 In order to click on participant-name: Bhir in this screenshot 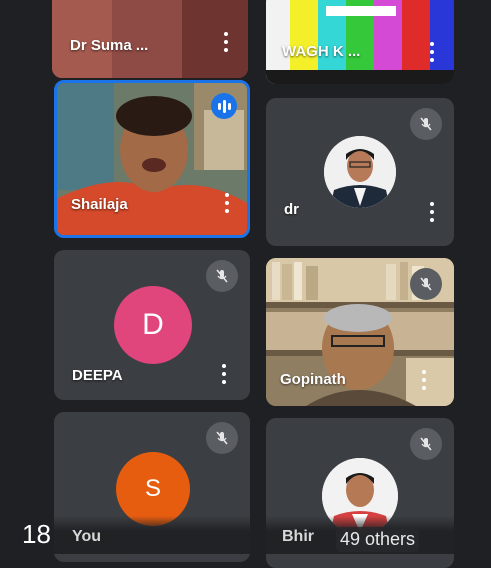, I will do `click(298, 536)`.